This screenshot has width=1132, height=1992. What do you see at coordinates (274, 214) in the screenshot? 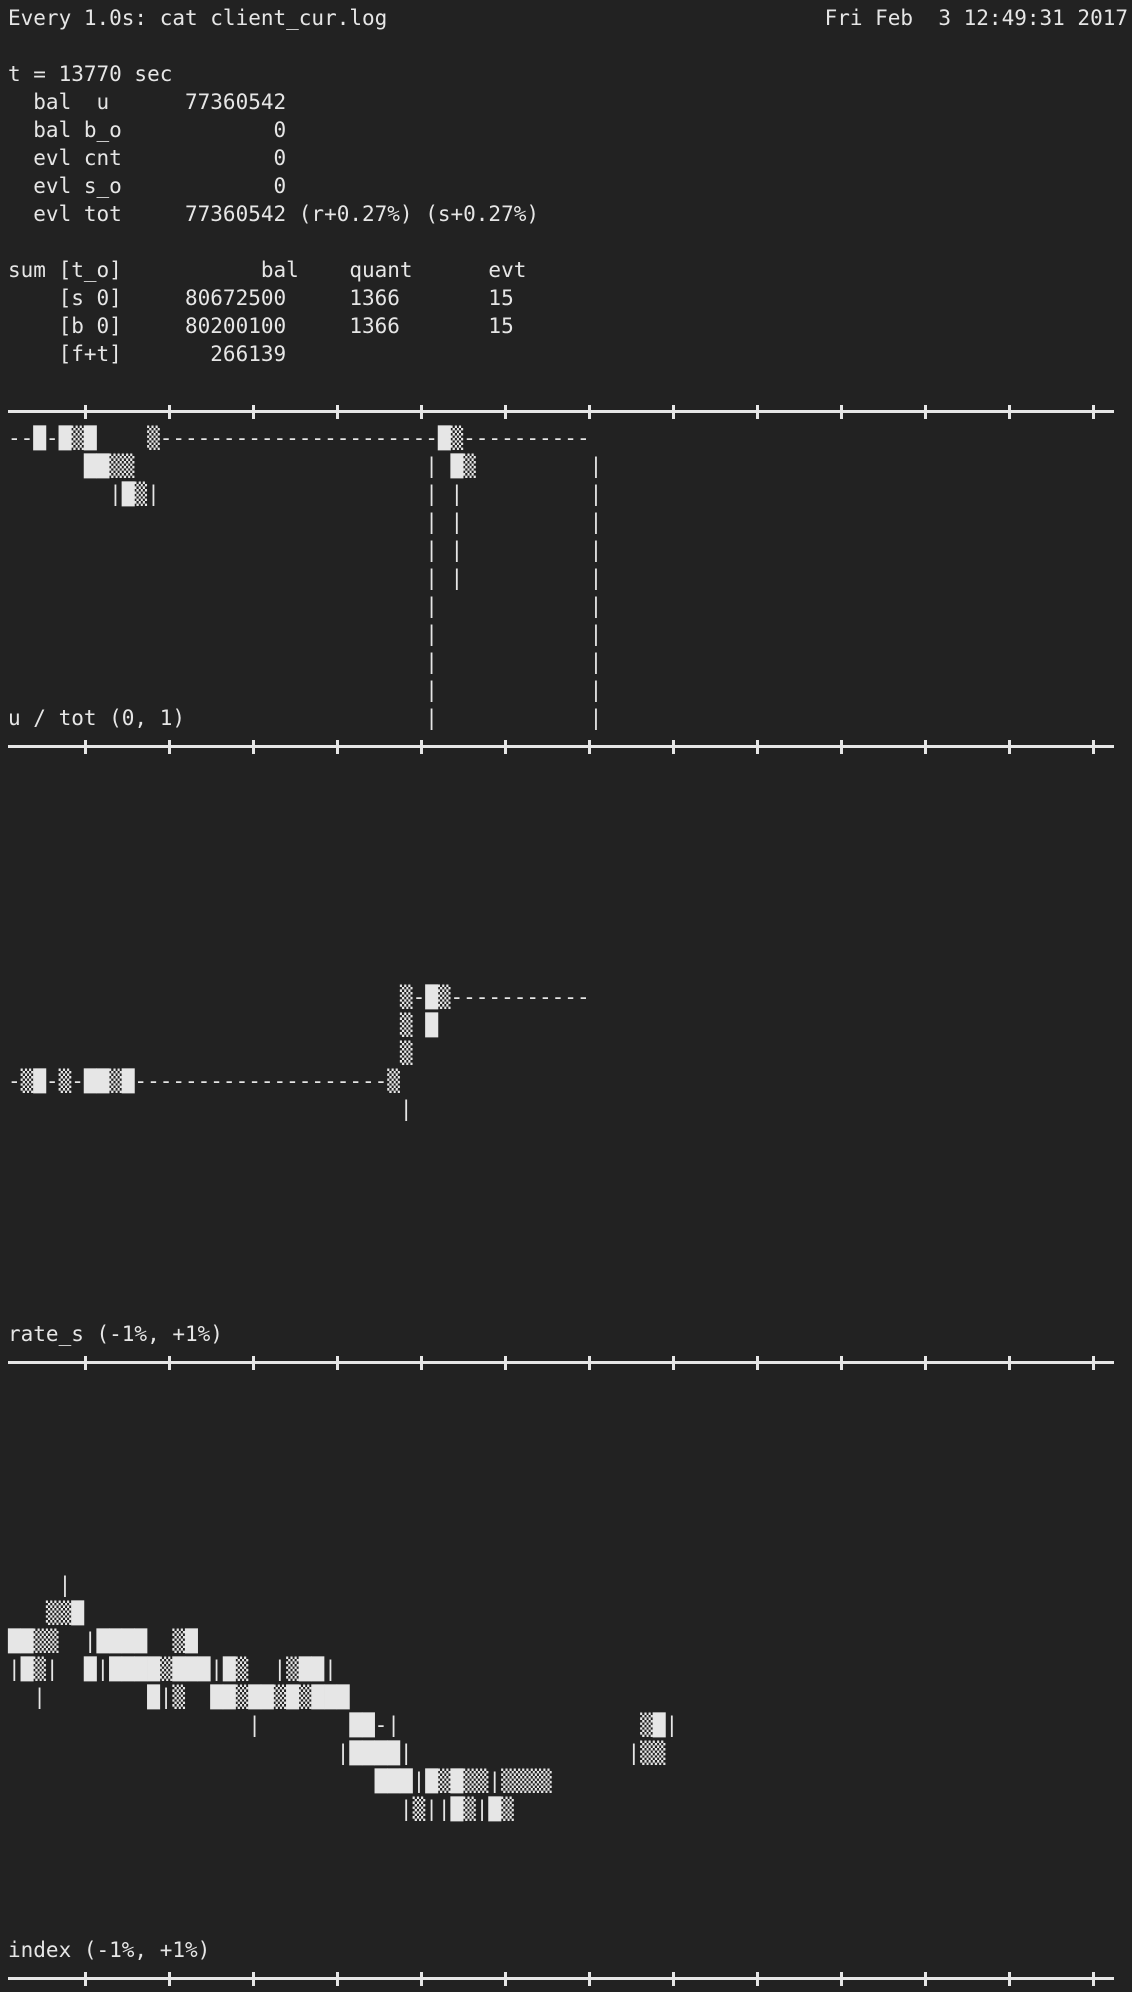
I see `status-line: evl tot 77360542 (r+0.27%) (s+0.27%)` at bounding box center [274, 214].